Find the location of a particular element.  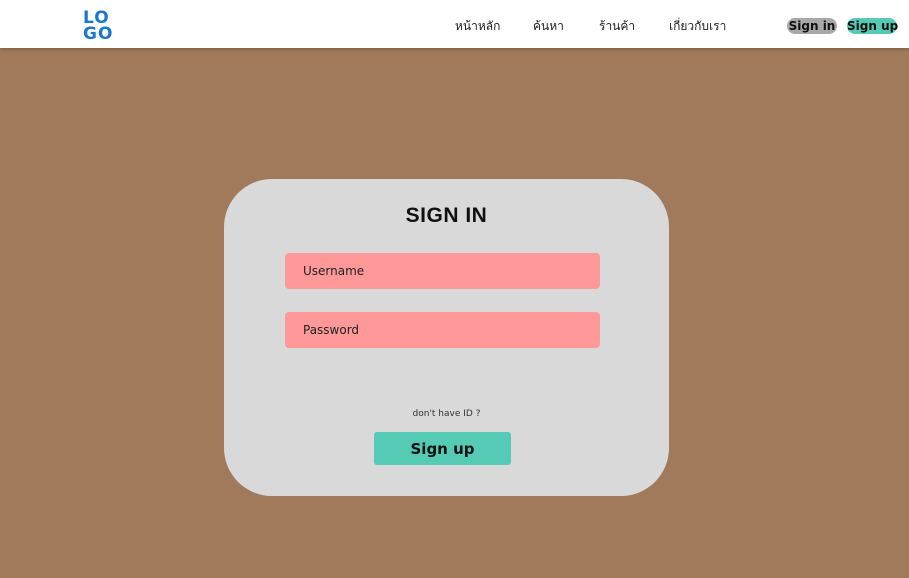

logo: LO GO is located at coordinates (101, 27).